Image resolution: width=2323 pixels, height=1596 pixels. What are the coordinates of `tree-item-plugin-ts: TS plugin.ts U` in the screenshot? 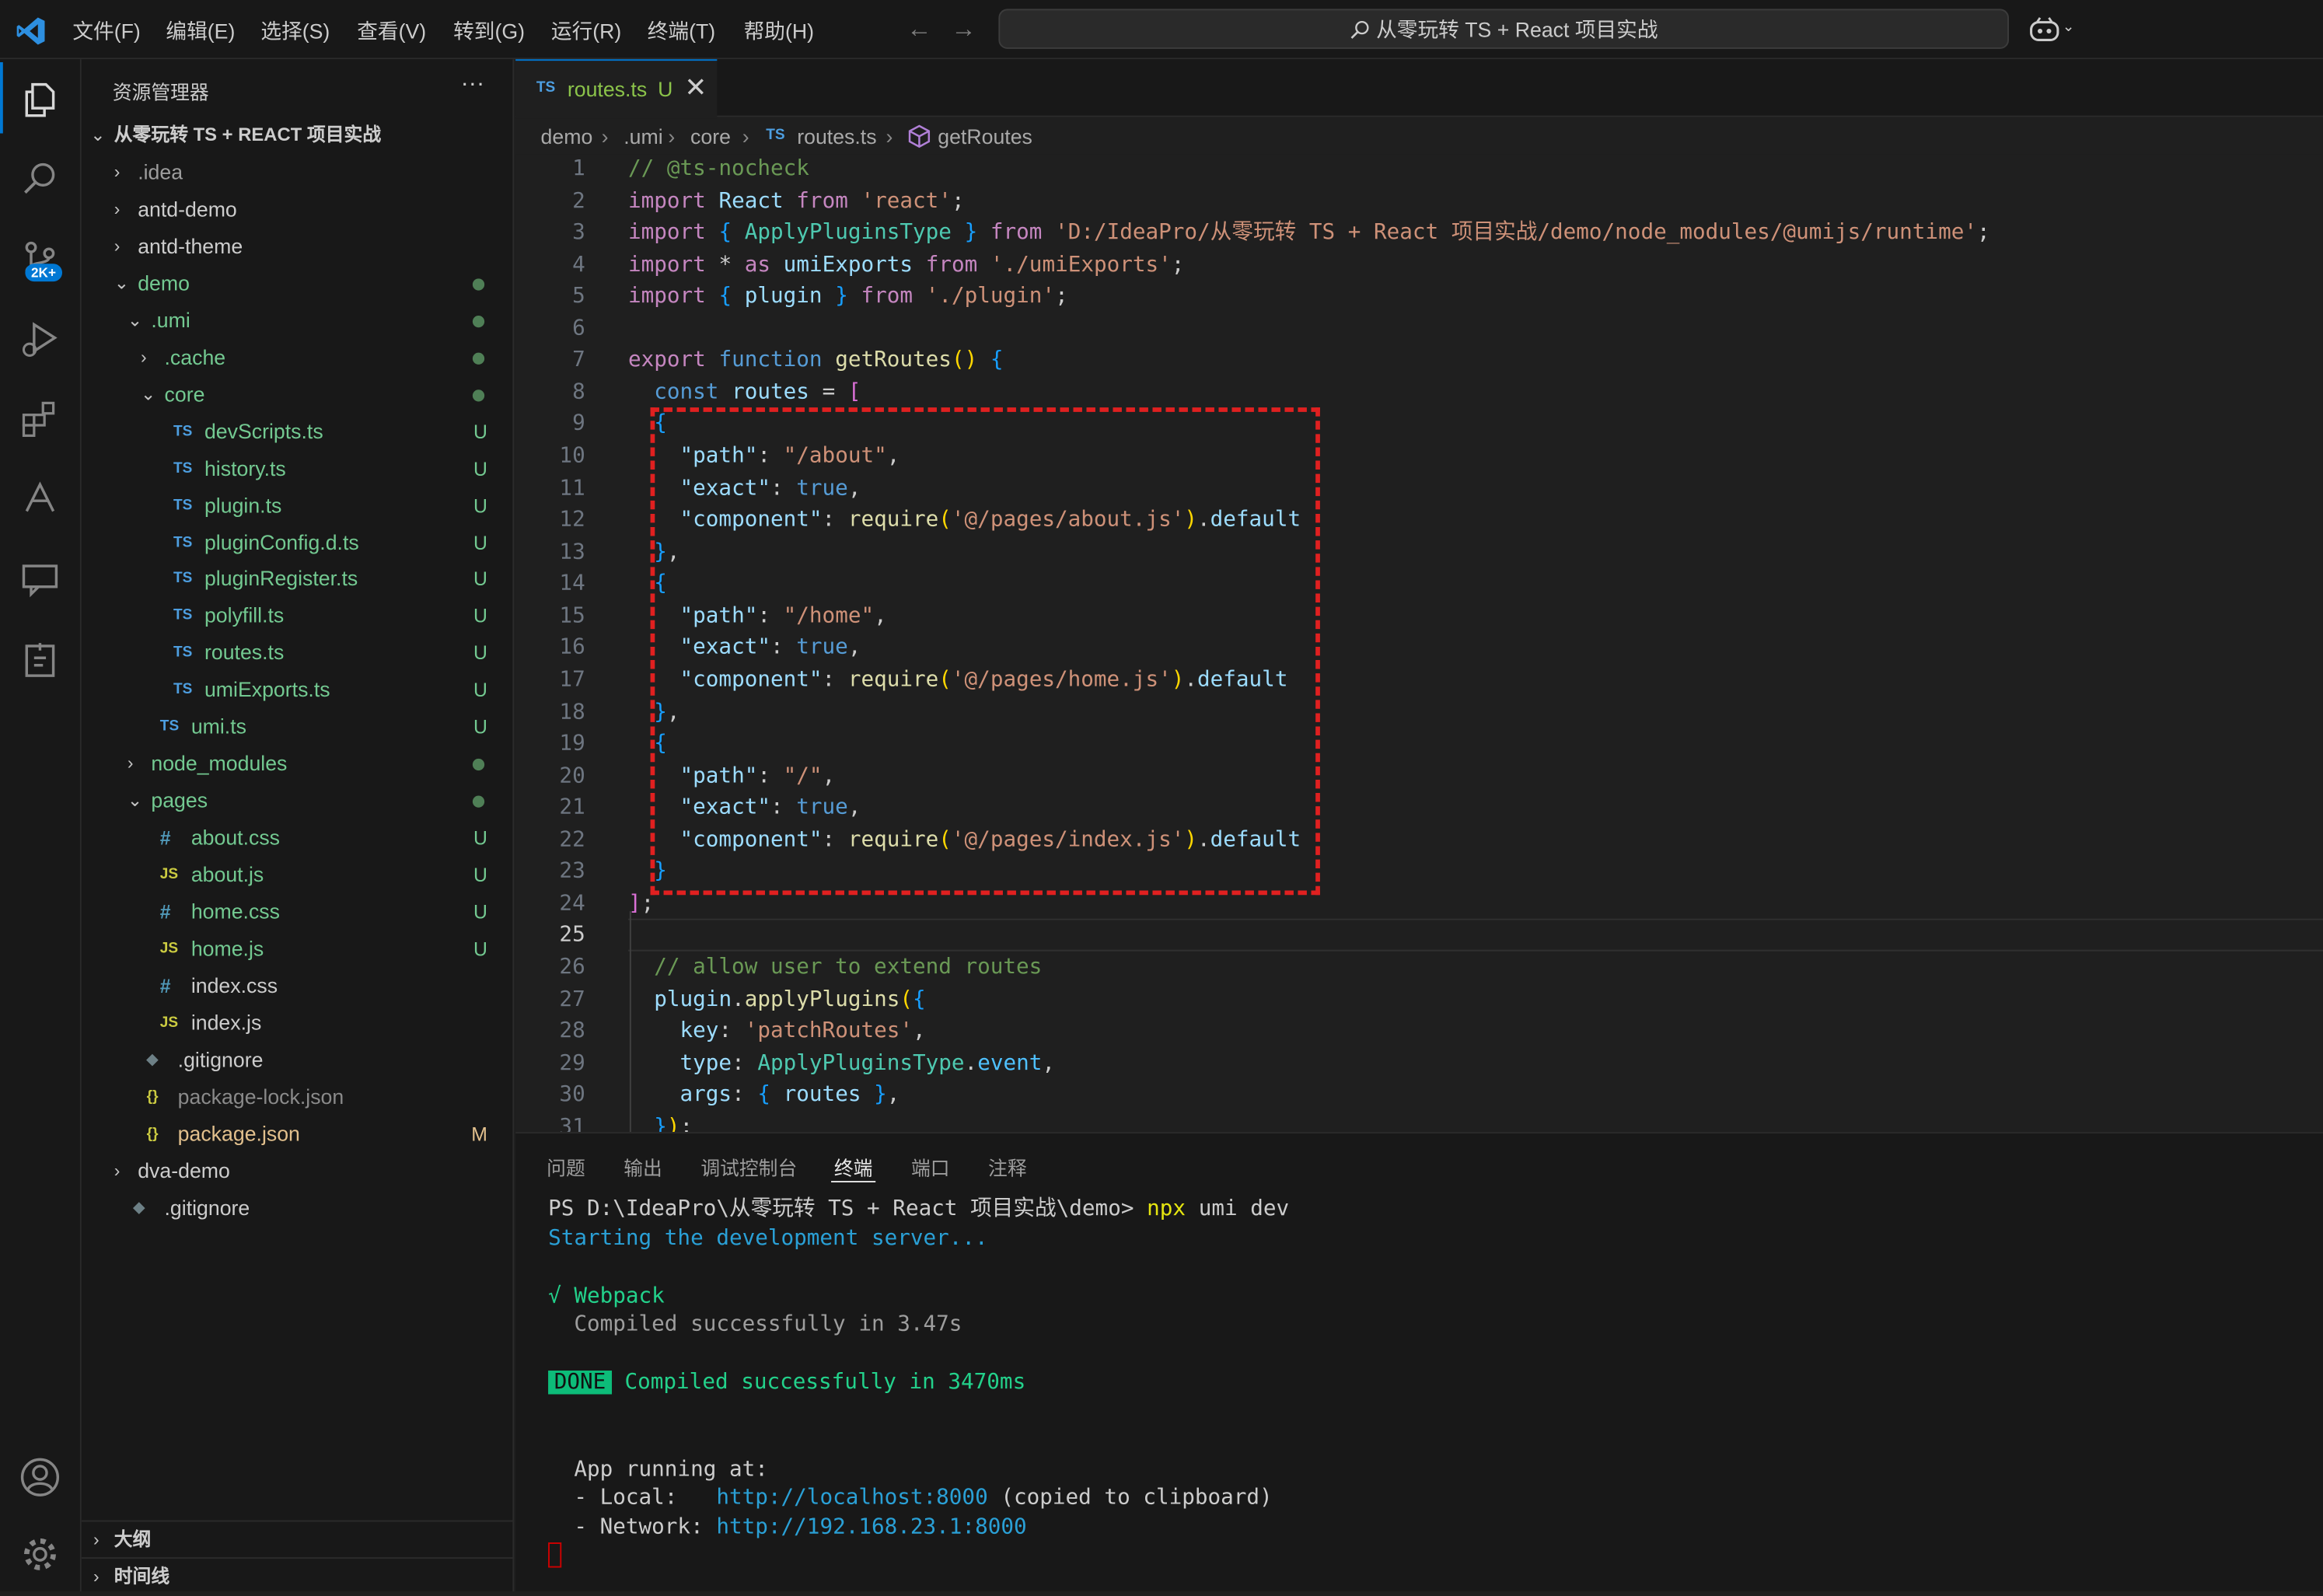 It's located at (298, 506).